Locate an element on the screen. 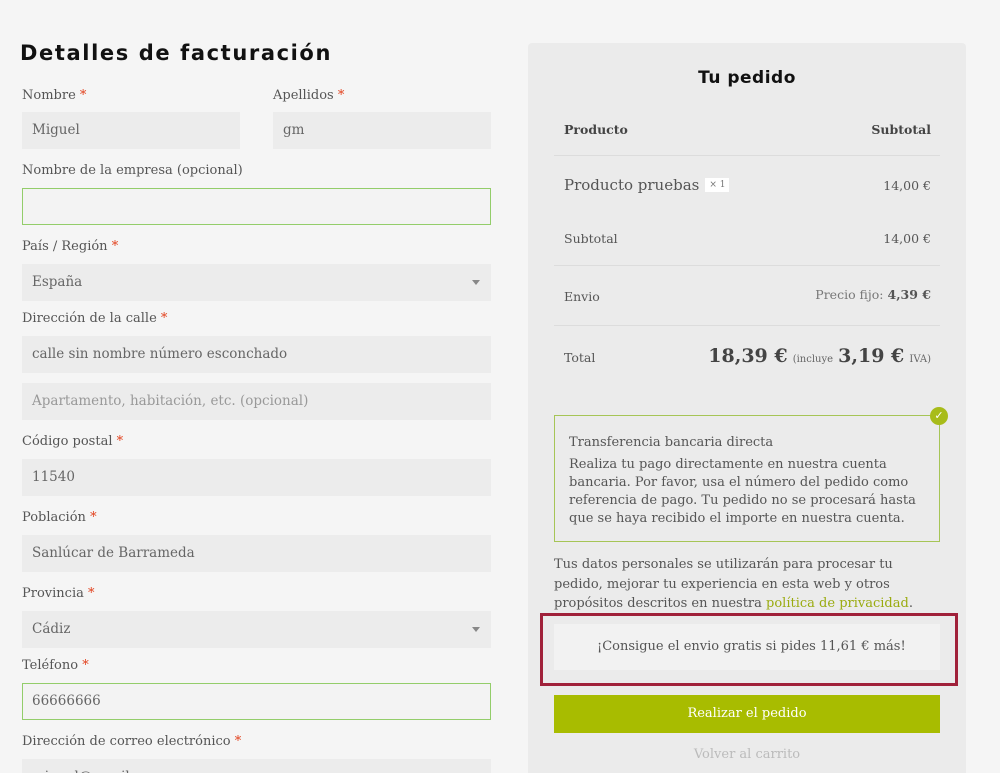 The image size is (1000, 773). check-circle-icon: ✓ is located at coordinates (939, 416).